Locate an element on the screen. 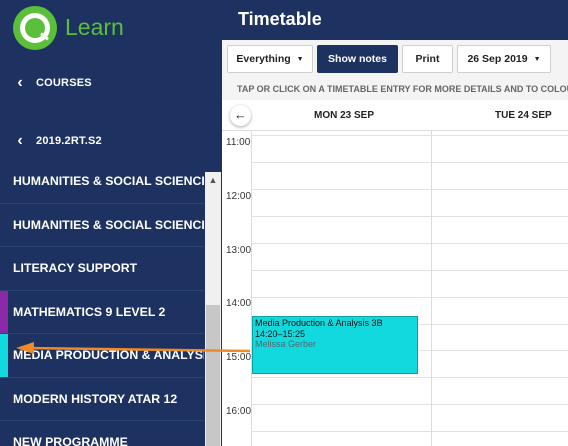 The image size is (568, 446). print-button: Print is located at coordinates (427, 59).